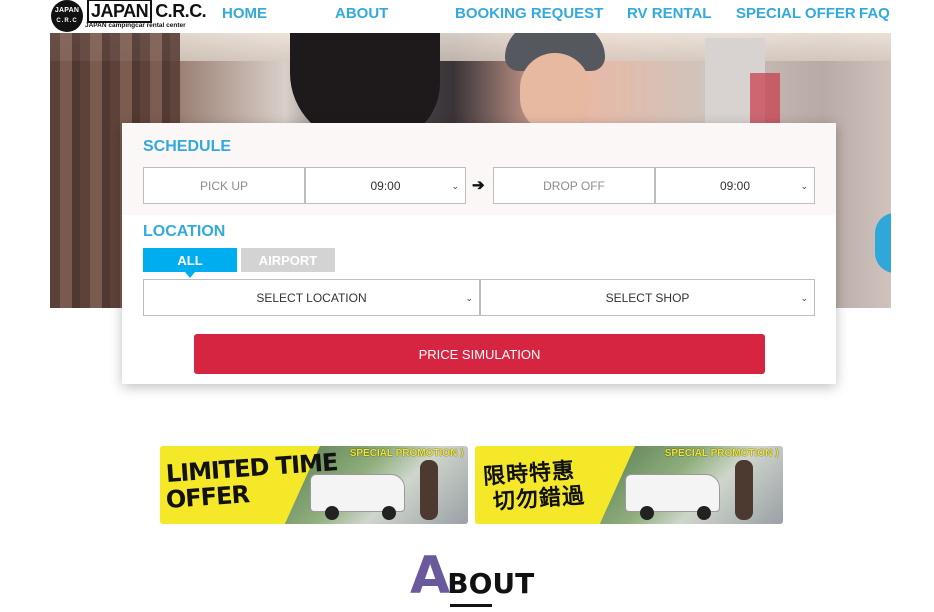  What do you see at coordinates (883, 243) in the screenshot?
I see `hero-blue-object` at bounding box center [883, 243].